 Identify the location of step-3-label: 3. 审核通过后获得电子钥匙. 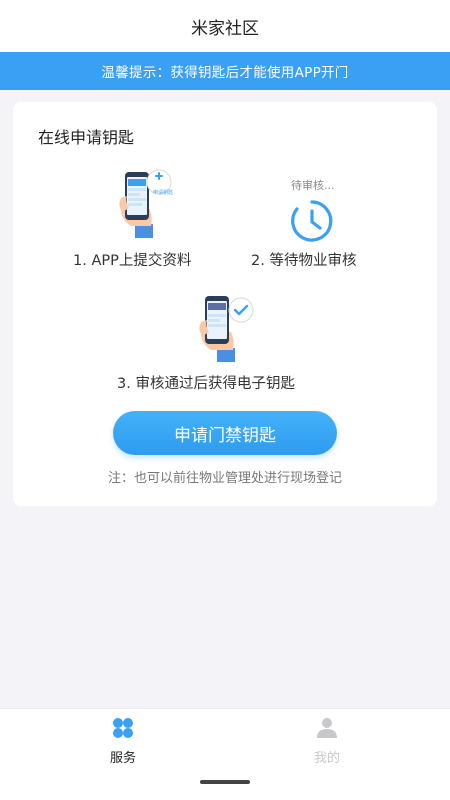
(206, 384).